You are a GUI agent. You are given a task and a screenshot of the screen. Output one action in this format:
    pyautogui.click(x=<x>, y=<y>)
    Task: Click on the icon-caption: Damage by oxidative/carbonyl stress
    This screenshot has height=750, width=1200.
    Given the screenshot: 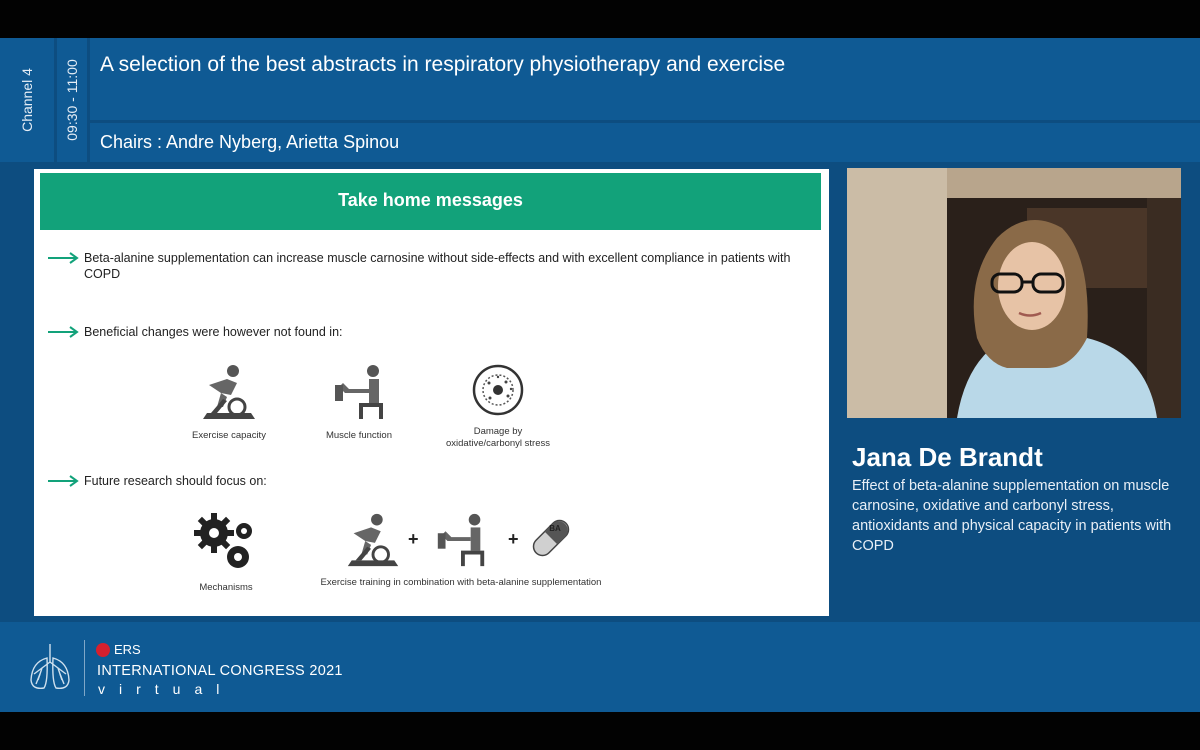 What is the action you would take?
    pyautogui.click(x=498, y=437)
    